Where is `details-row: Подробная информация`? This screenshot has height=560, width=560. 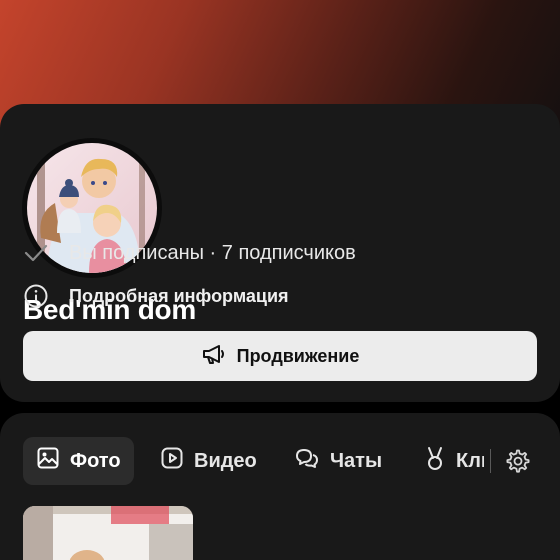
details-row: Подробная информация is located at coordinates (156, 296).